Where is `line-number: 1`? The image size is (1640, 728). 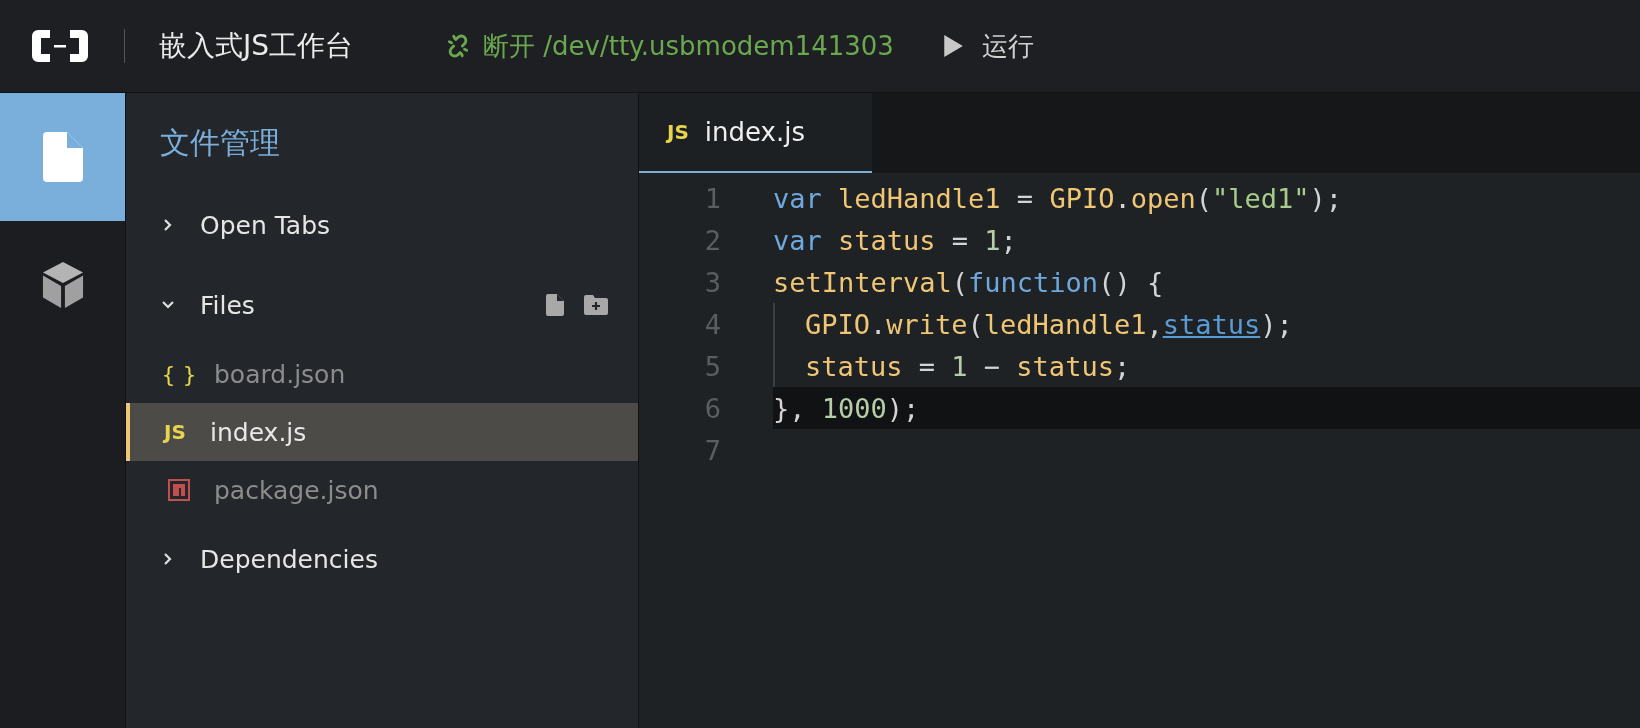
line-number: 1 is located at coordinates (712, 198).